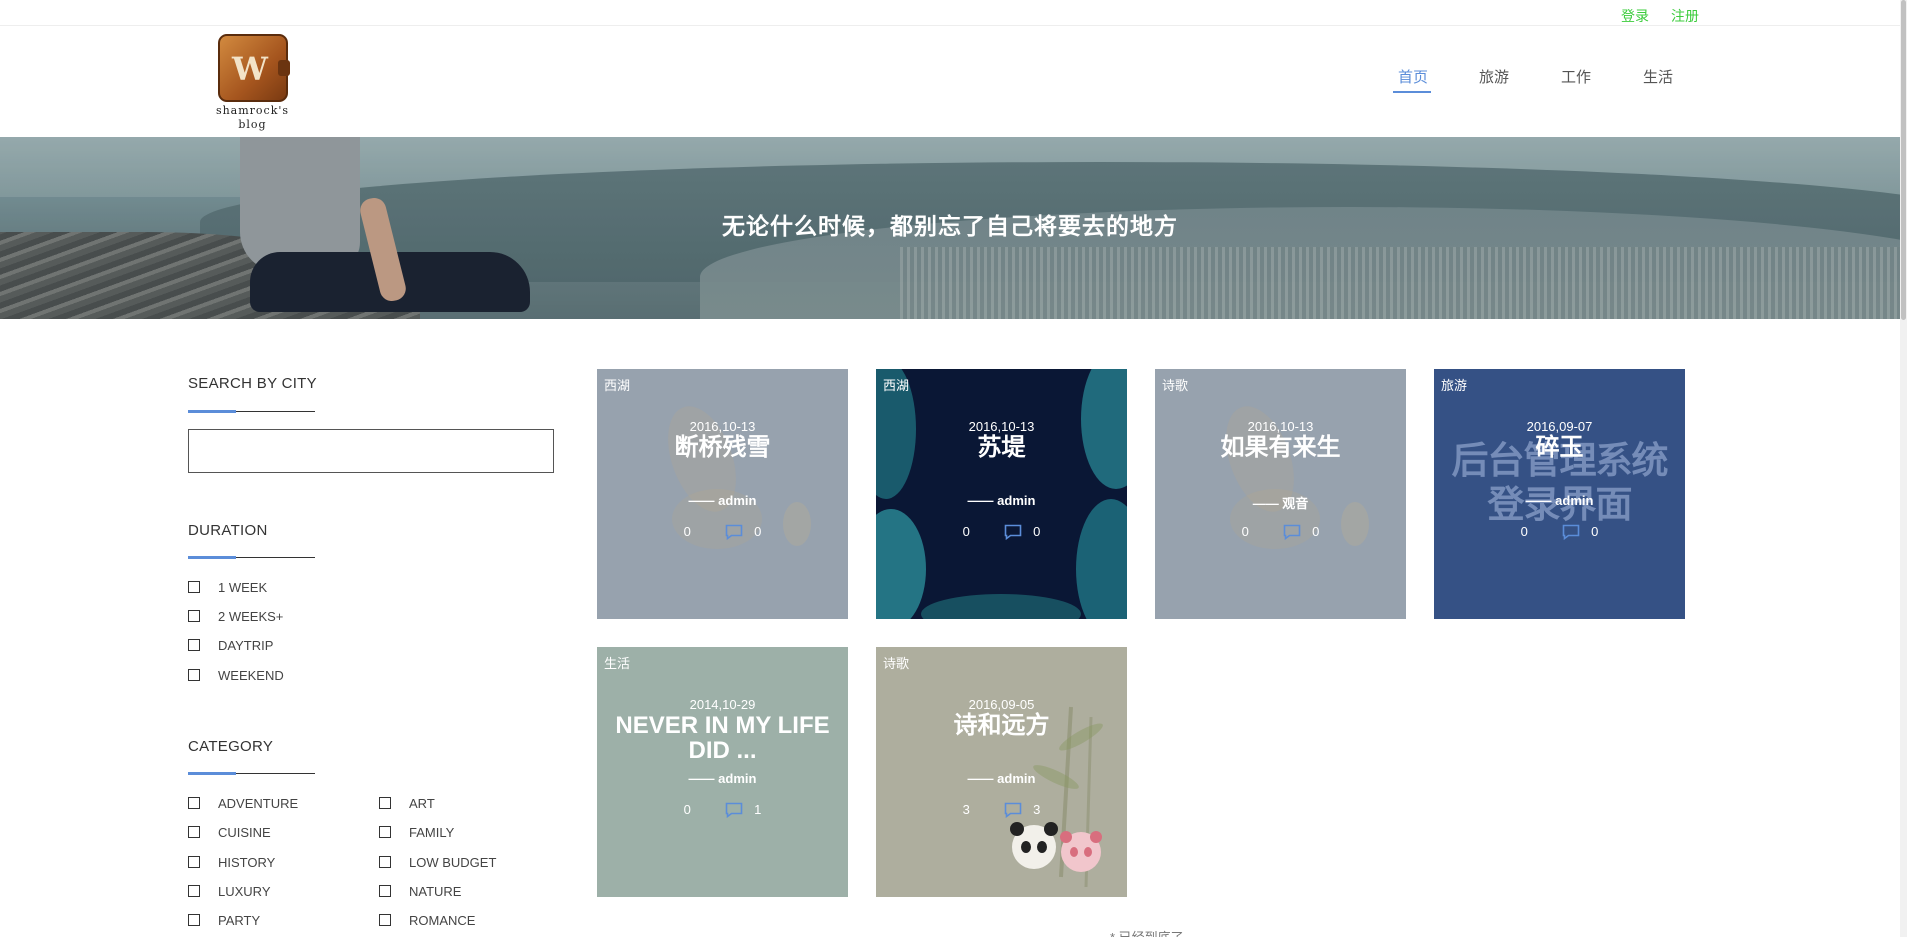  I want to click on duration-rule, so click(251, 557).